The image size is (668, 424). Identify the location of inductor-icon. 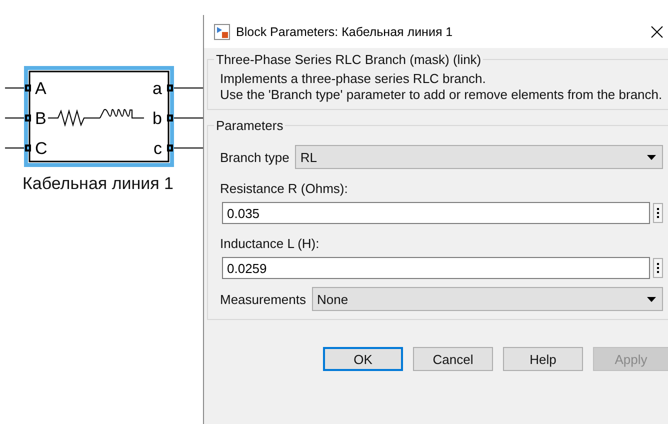
(122, 113).